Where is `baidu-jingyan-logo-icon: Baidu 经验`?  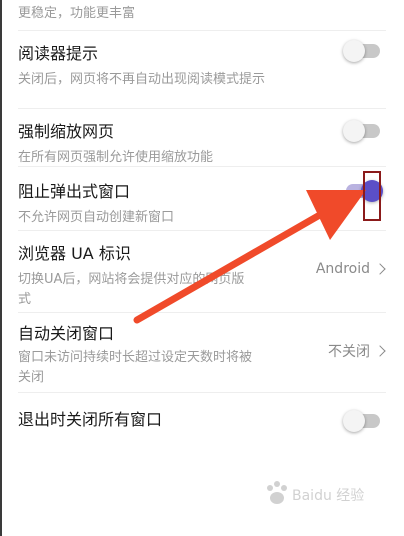
baidu-jingyan-logo-icon: Baidu 经验 is located at coordinates (315, 492).